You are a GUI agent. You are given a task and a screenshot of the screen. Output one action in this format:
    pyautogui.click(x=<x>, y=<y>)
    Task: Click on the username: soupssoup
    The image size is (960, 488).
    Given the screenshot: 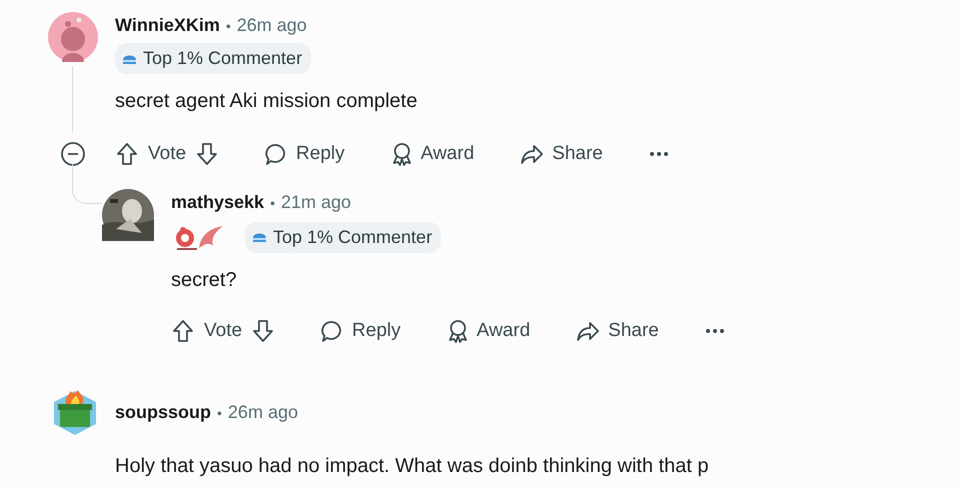 What is the action you would take?
    pyautogui.click(x=163, y=412)
    